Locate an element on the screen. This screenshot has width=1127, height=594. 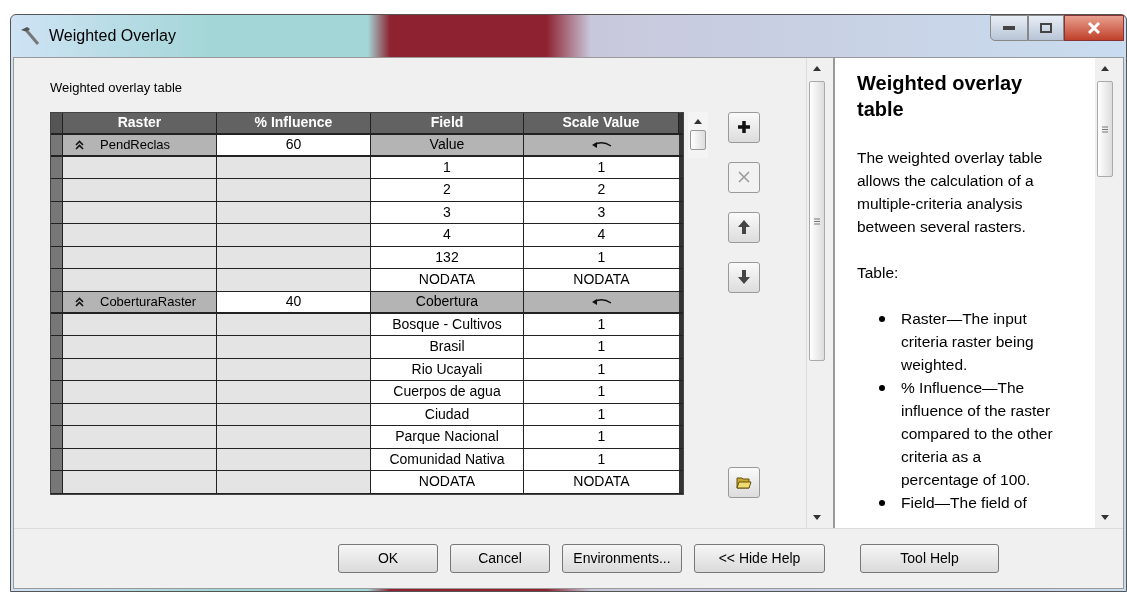
maximize-icon is located at coordinates (1046, 28).